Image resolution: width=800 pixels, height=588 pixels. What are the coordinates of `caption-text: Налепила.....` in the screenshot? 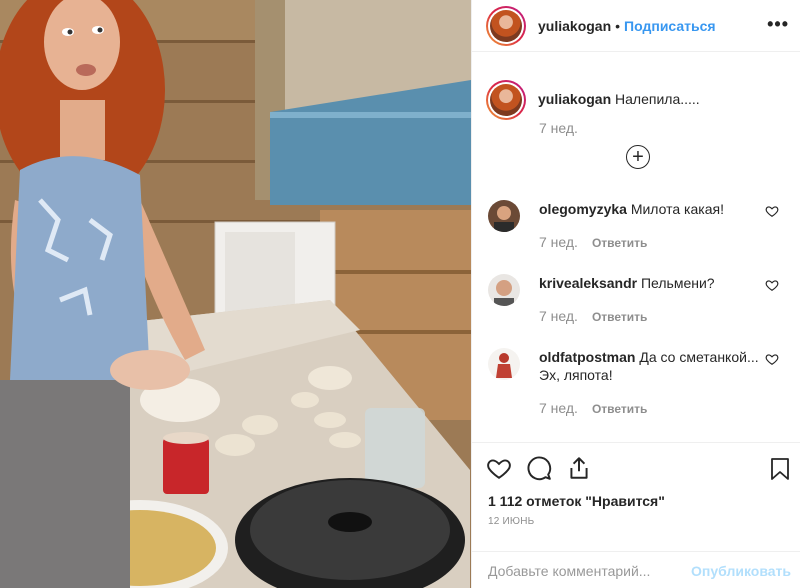 It's located at (657, 99).